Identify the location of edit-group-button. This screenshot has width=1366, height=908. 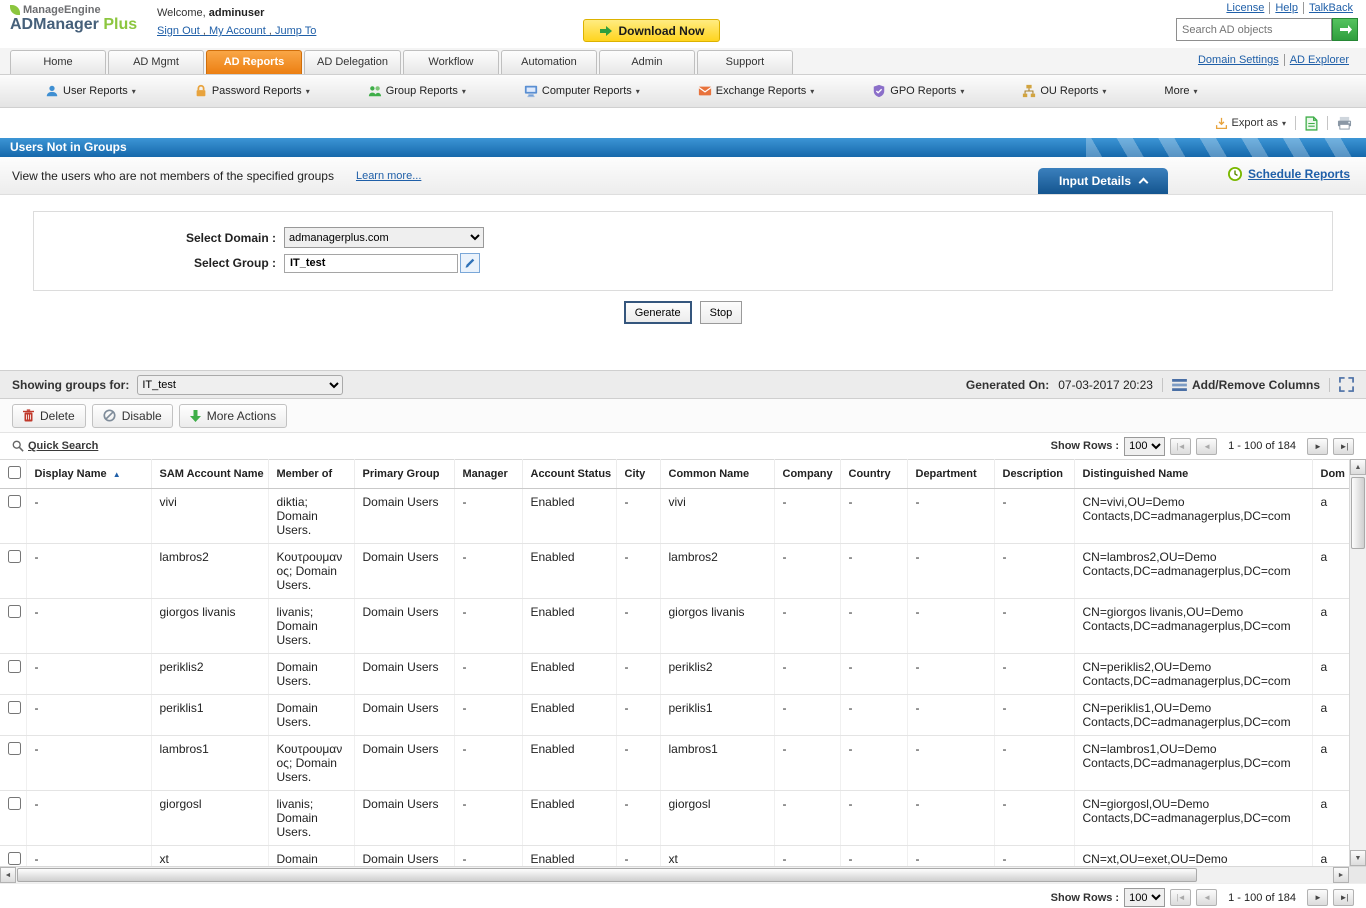
(470, 263).